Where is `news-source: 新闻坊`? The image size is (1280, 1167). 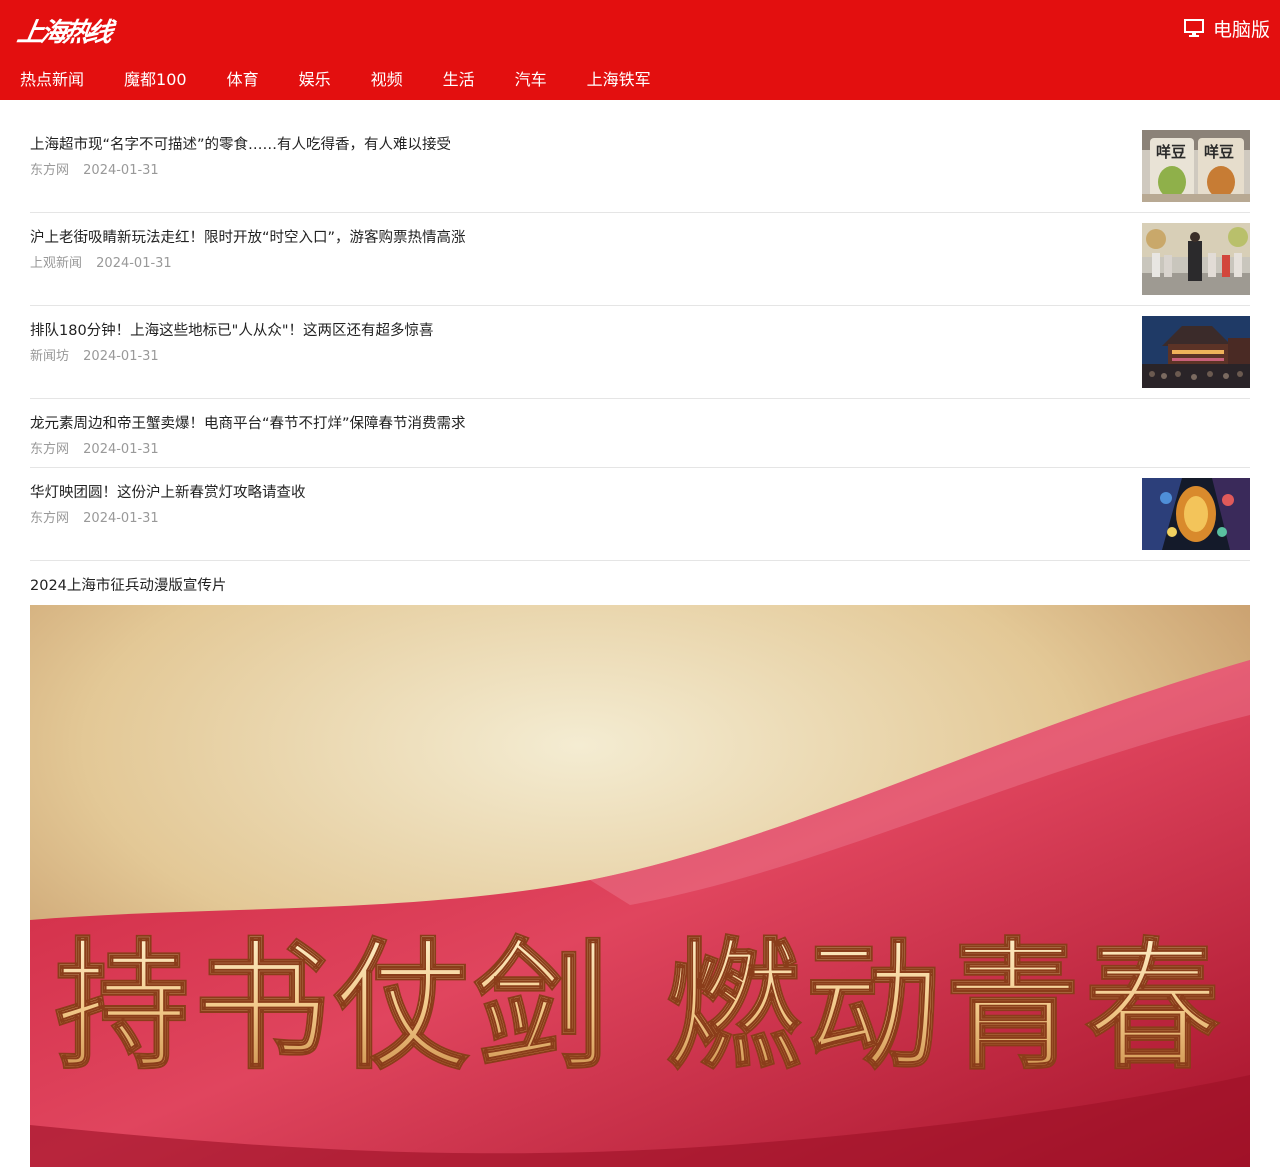
news-source: 新闻坊 is located at coordinates (50, 356).